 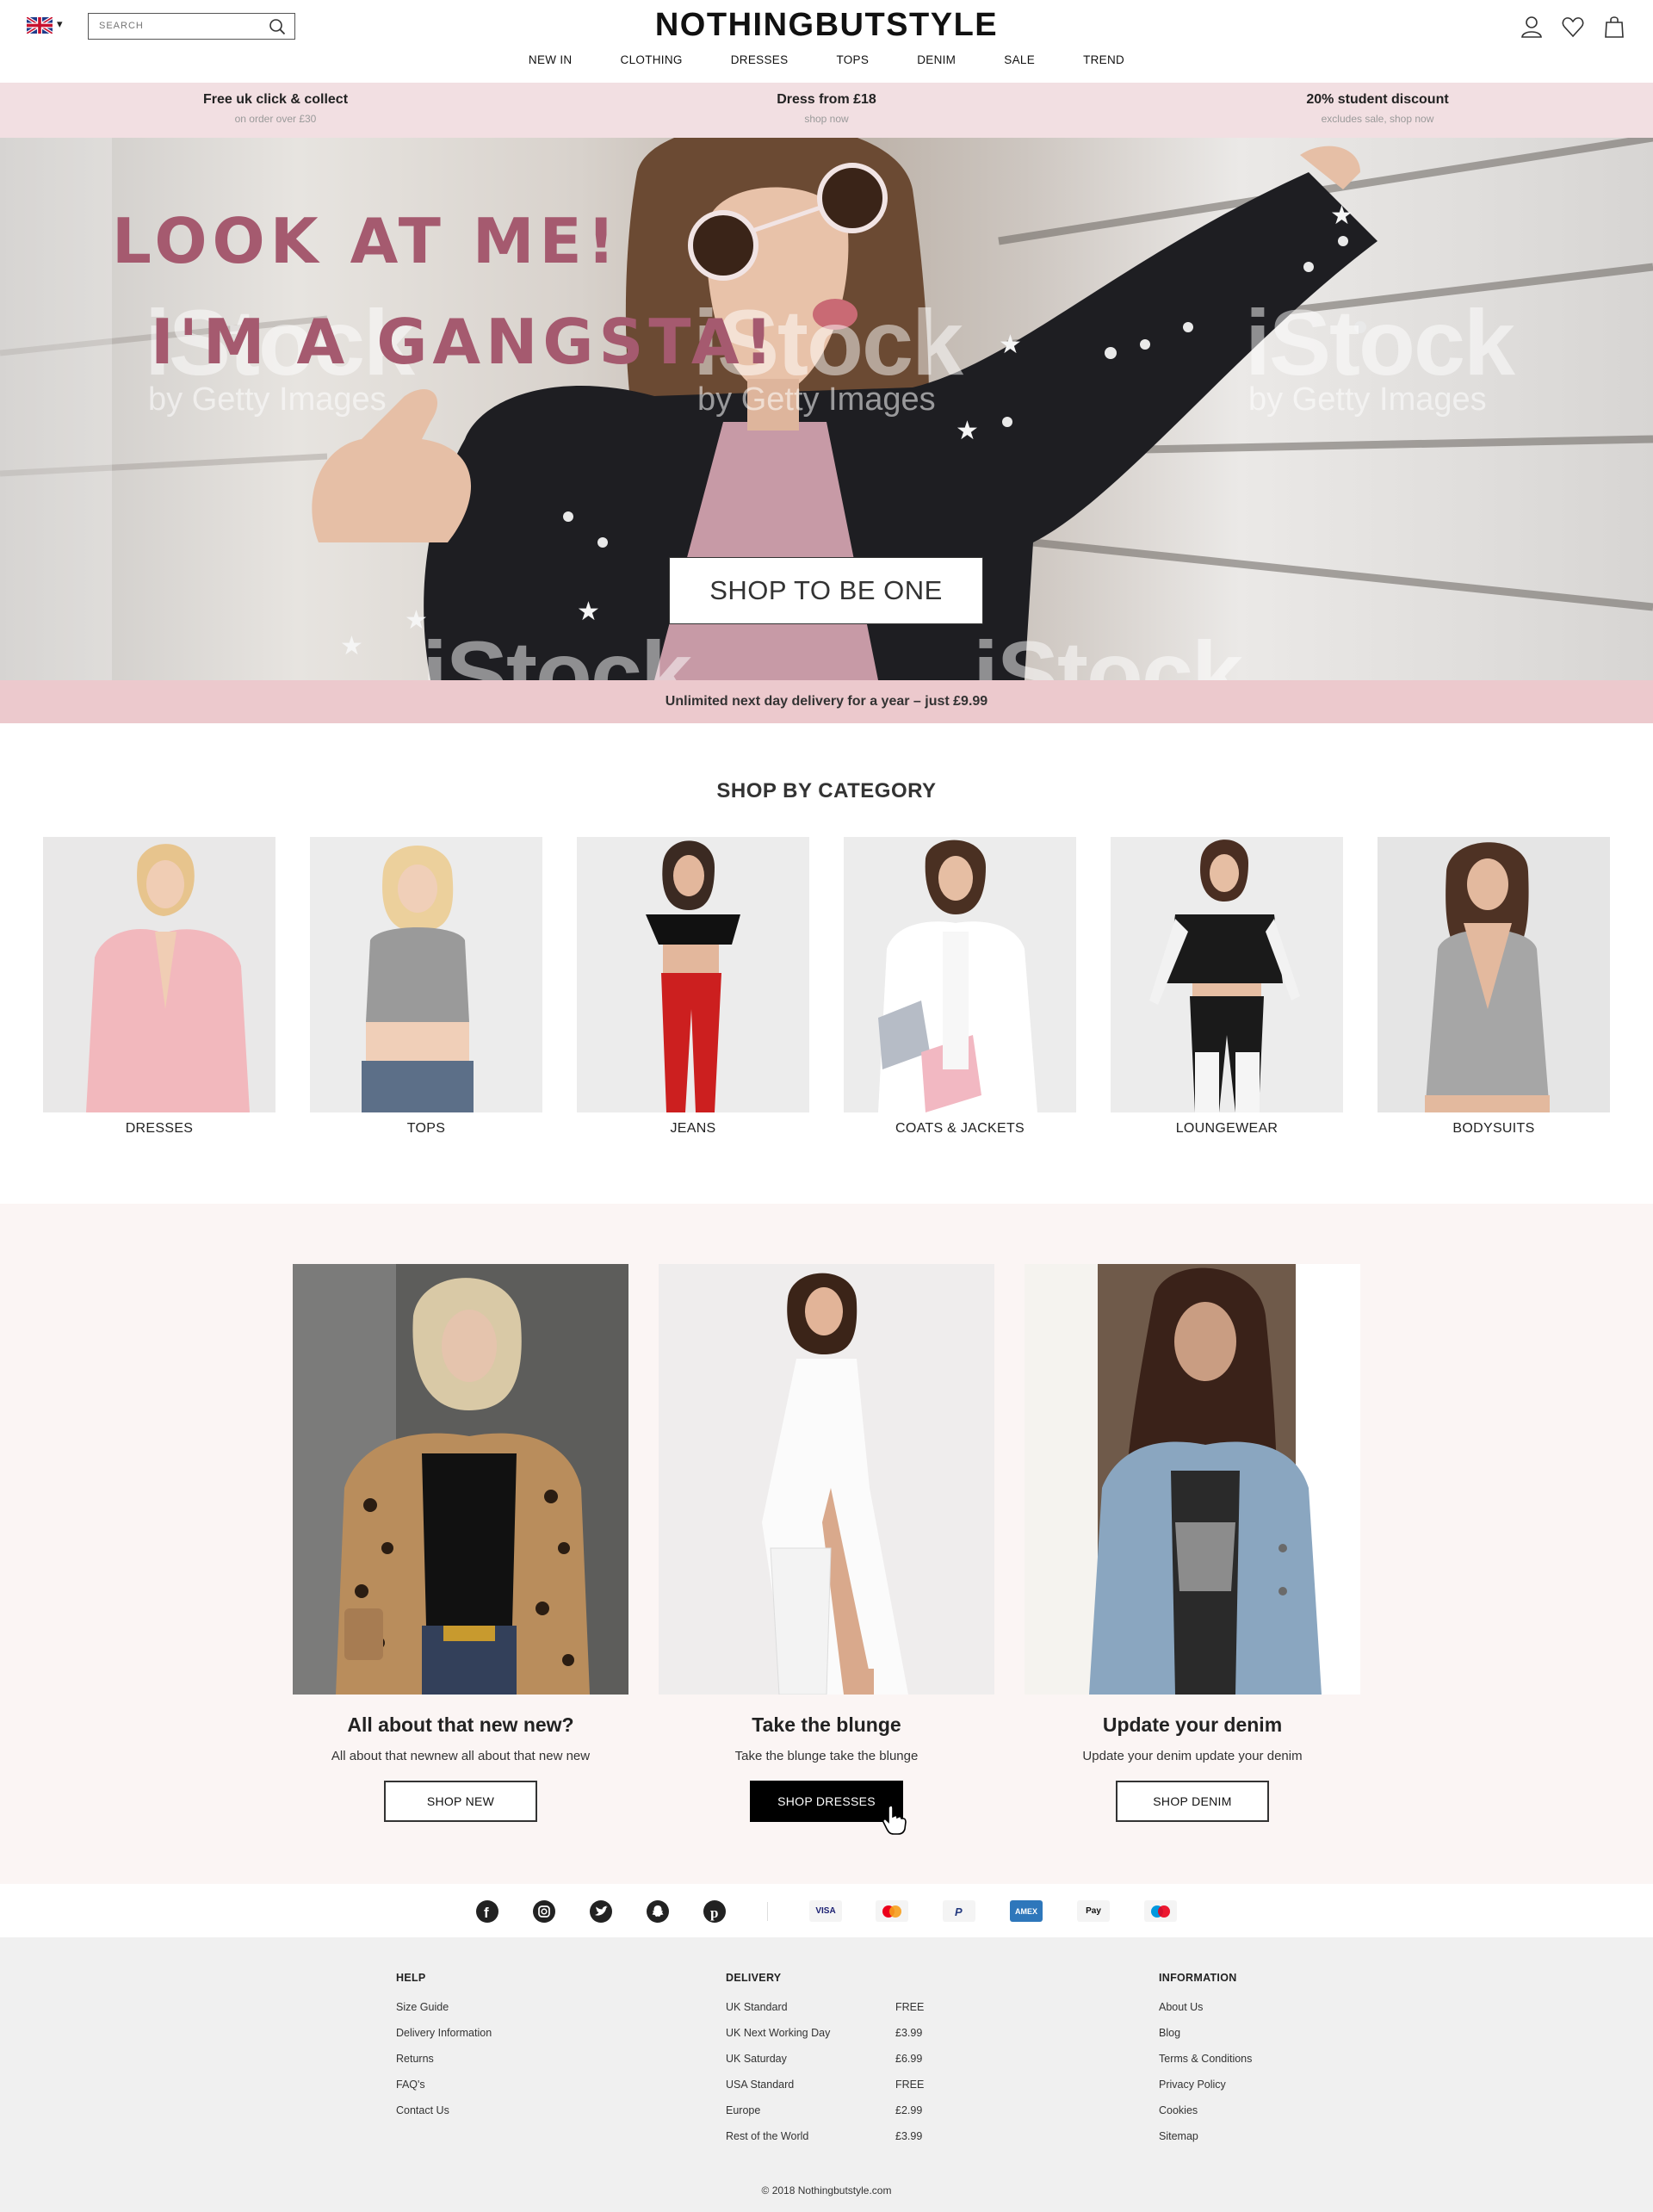 What do you see at coordinates (444, 2091) in the screenshot?
I see `footer-link: FAQ's` at bounding box center [444, 2091].